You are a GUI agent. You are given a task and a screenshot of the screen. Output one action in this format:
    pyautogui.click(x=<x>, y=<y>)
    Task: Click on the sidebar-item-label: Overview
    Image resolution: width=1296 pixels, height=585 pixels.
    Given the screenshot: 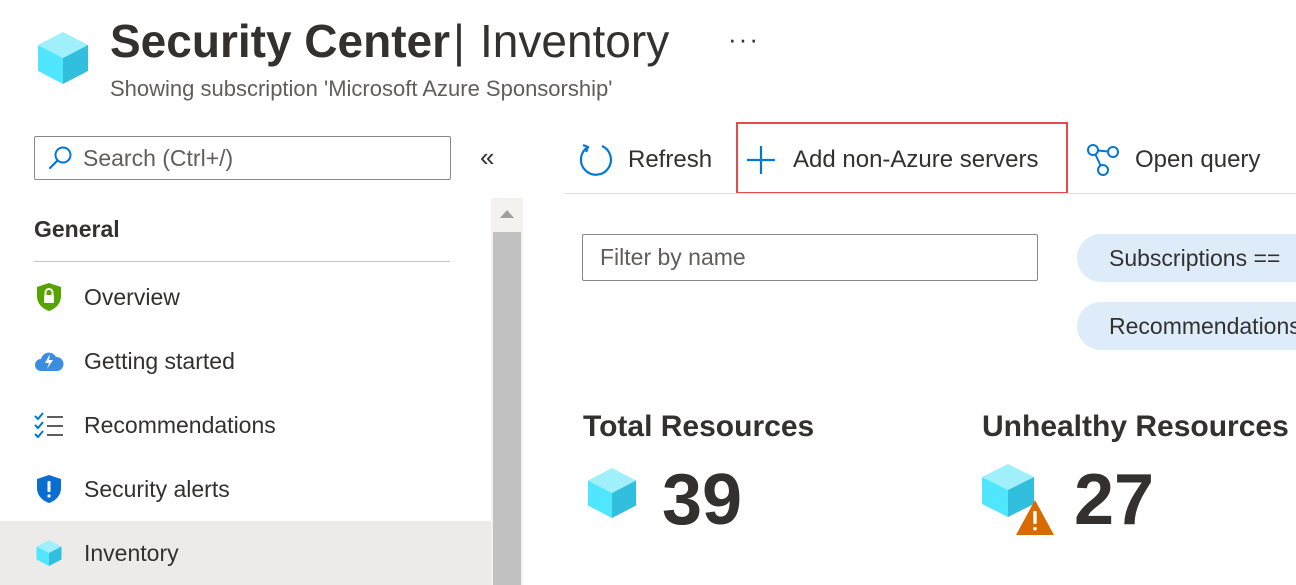 What is the action you would take?
    pyautogui.click(x=132, y=296)
    